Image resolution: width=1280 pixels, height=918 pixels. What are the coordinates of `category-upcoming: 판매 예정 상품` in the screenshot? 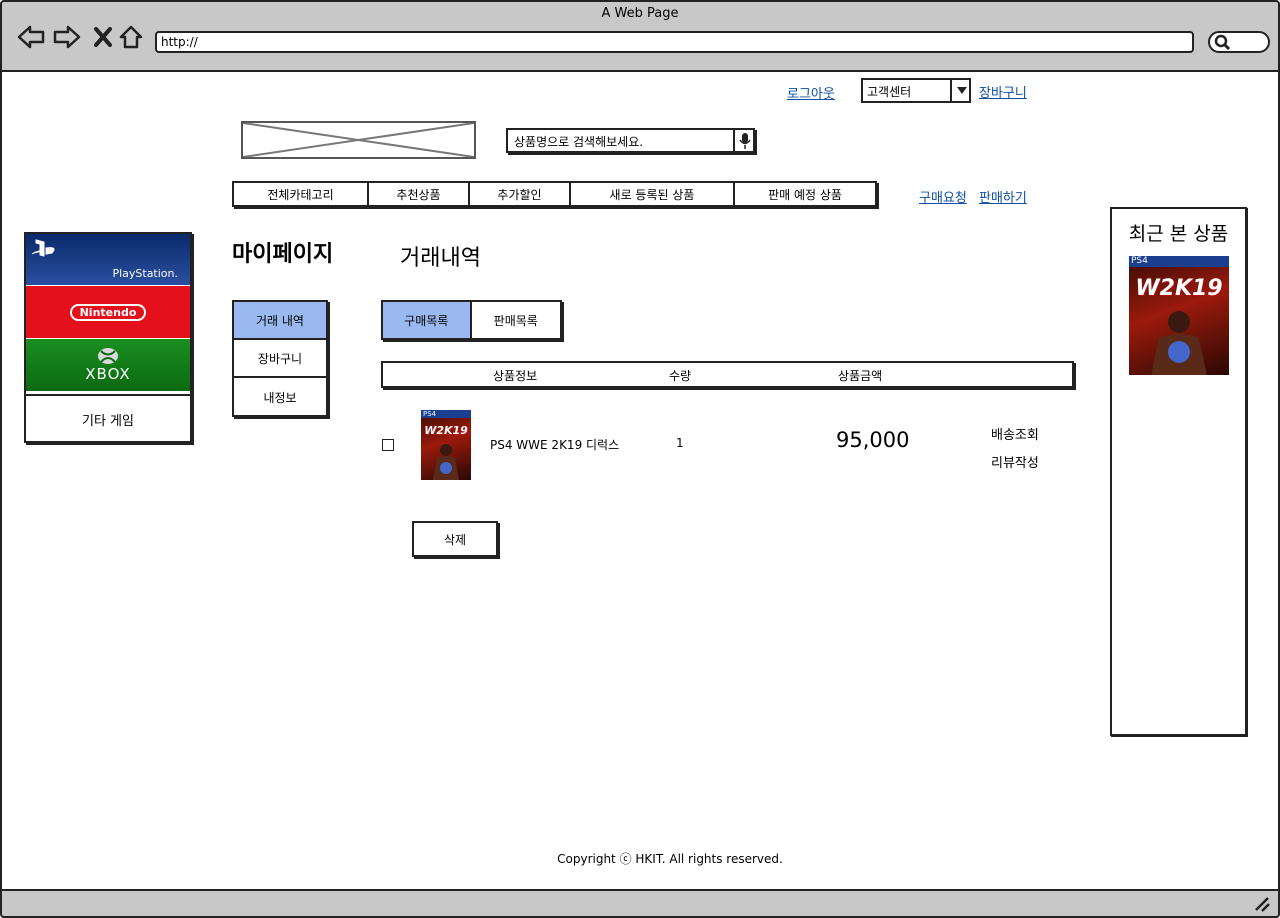 It's located at (805, 194).